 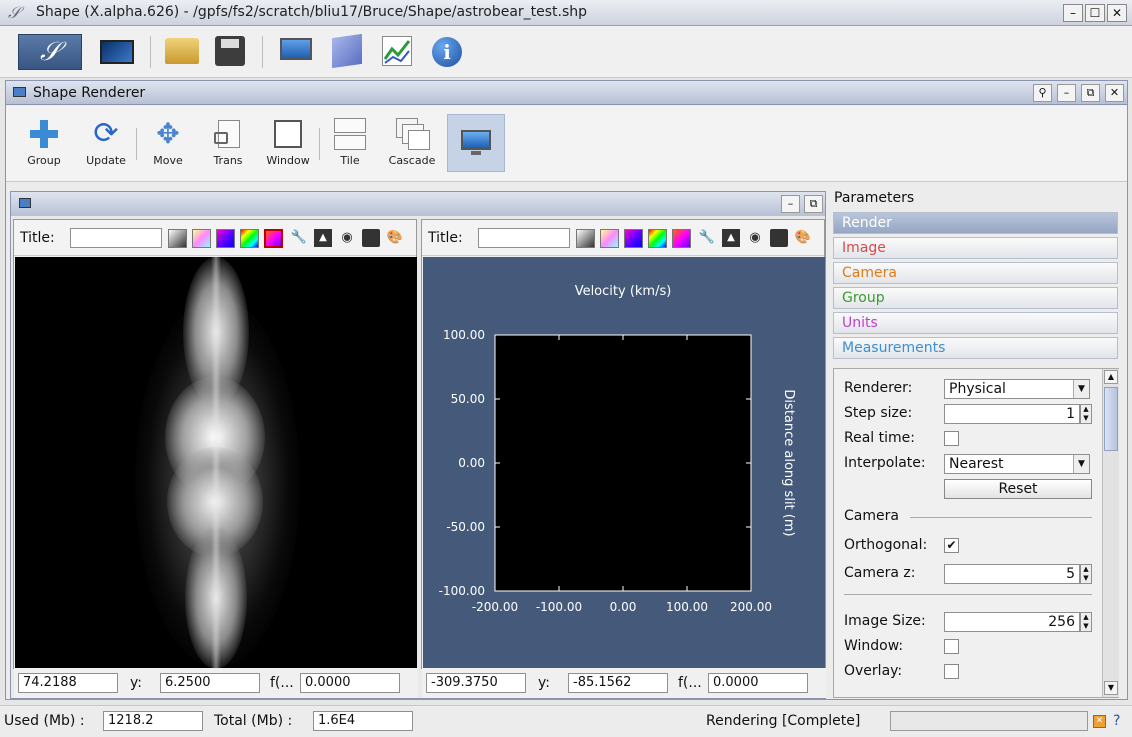 I want to click on plus-icon, so click(x=44, y=134).